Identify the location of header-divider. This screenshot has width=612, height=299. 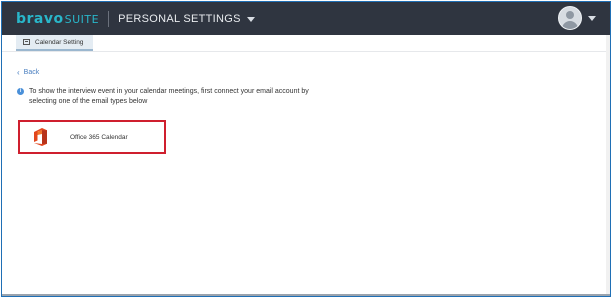
(109, 18).